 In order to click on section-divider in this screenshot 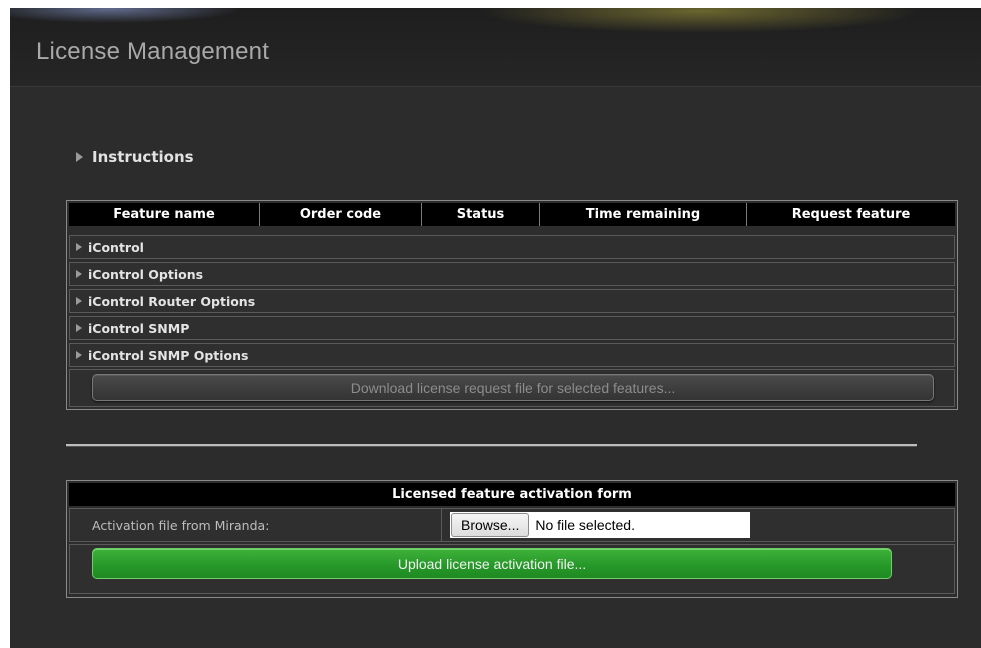, I will do `click(491, 445)`.